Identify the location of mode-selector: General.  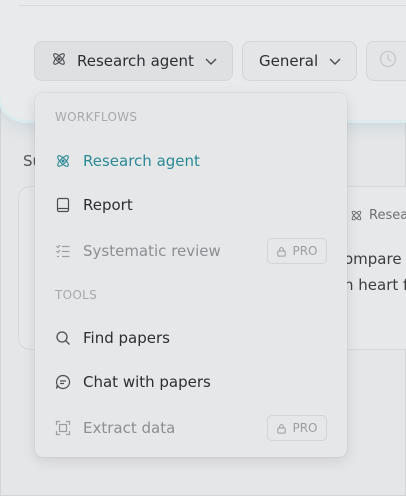
(299, 61).